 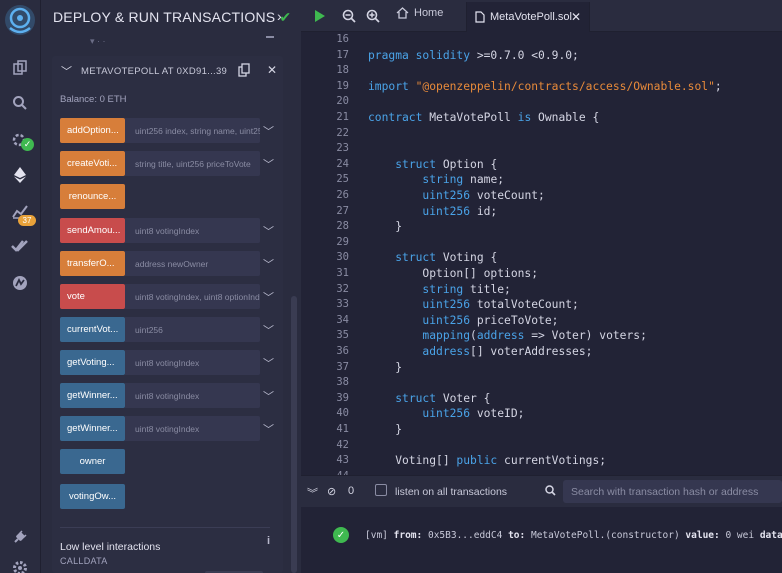 What do you see at coordinates (244, 70) in the screenshot?
I see `copy-address-icon` at bounding box center [244, 70].